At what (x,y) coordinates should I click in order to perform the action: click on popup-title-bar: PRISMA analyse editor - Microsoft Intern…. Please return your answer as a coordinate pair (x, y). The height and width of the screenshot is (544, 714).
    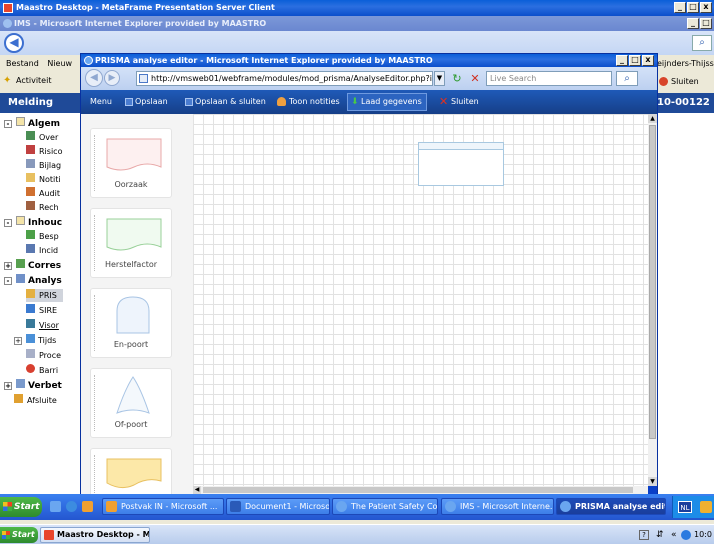
    Looking at the image, I should click on (369, 60).